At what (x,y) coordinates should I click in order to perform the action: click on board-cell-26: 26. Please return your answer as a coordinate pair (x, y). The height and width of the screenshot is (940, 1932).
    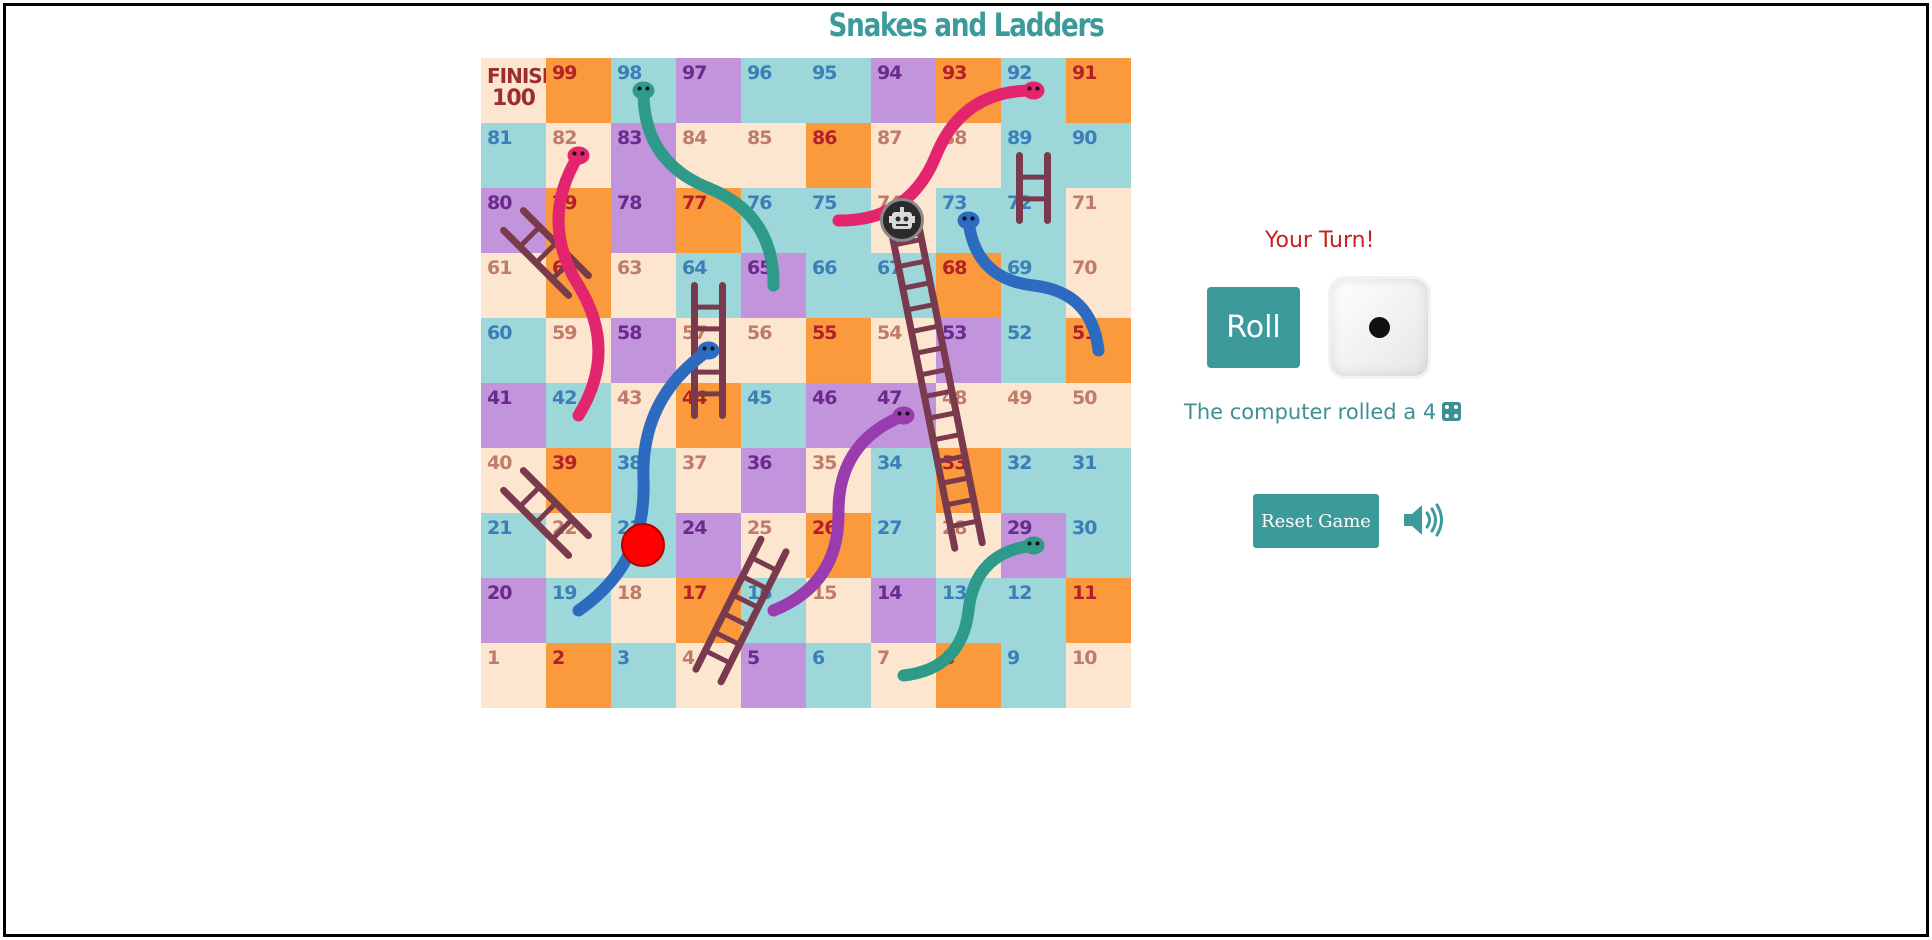
    Looking at the image, I should click on (838, 545).